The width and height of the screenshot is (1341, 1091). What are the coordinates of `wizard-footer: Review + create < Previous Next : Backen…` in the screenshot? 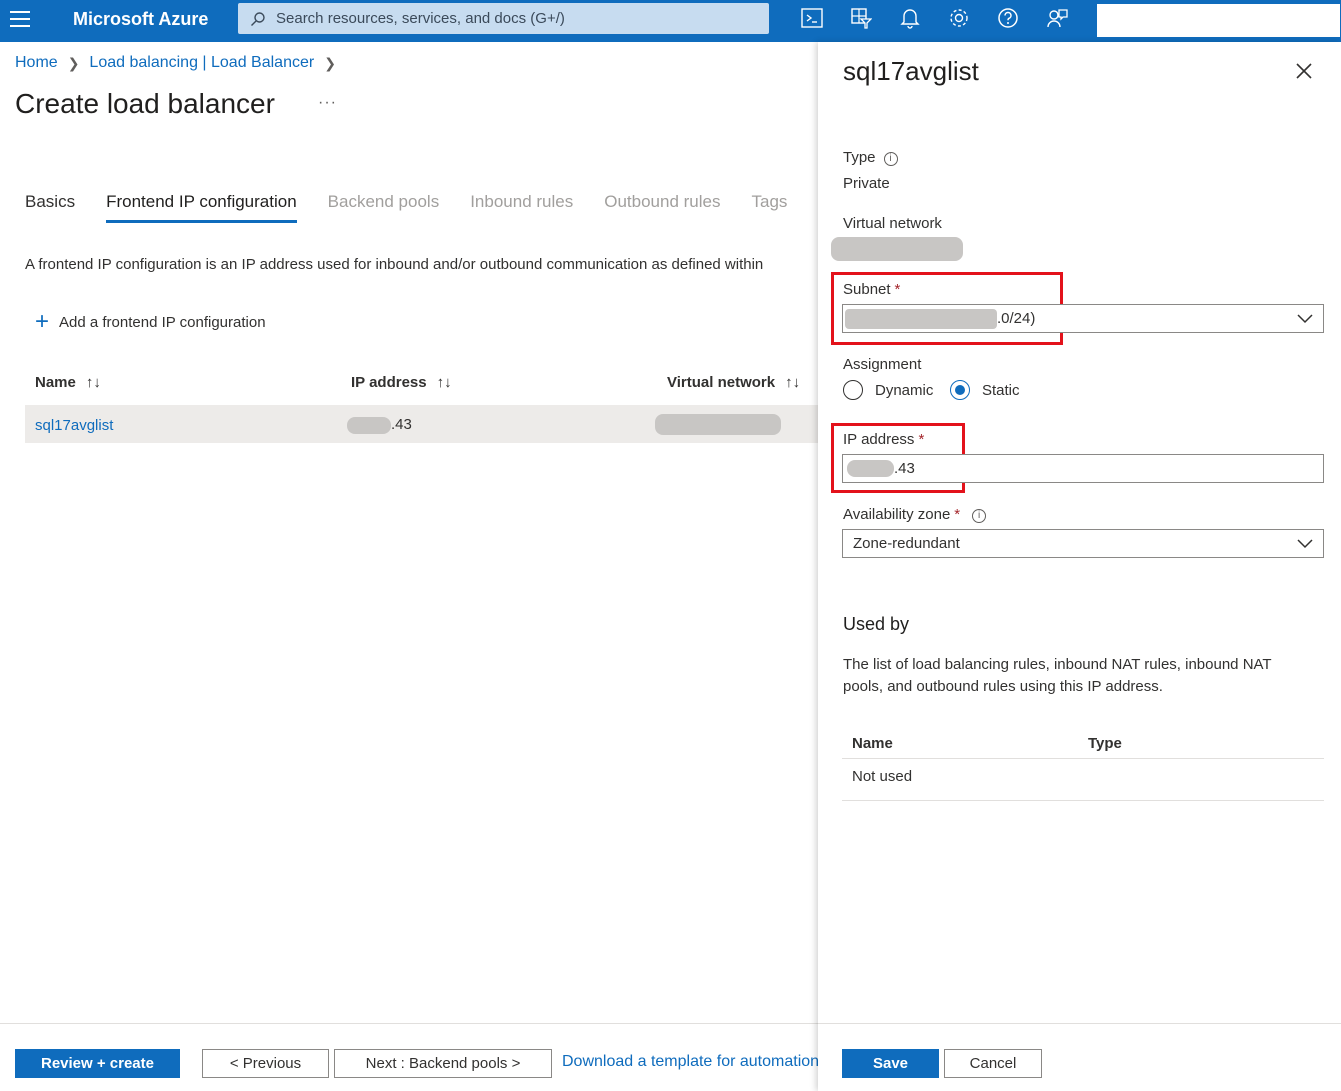 It's located at (409, 1057).